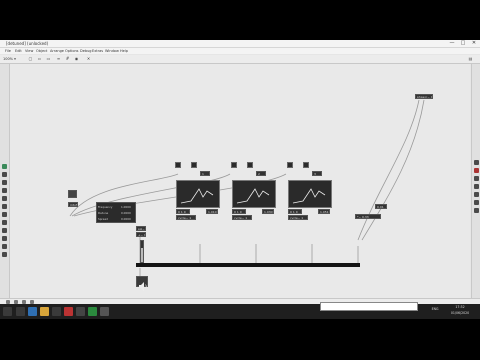 The image size is (480, 360). I want to click on plus-icon, so click(4, 182).